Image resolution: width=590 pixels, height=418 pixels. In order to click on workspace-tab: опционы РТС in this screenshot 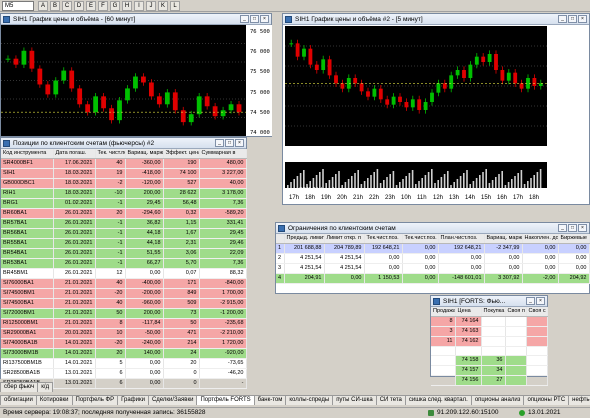, I will do `click(546, 400)`.